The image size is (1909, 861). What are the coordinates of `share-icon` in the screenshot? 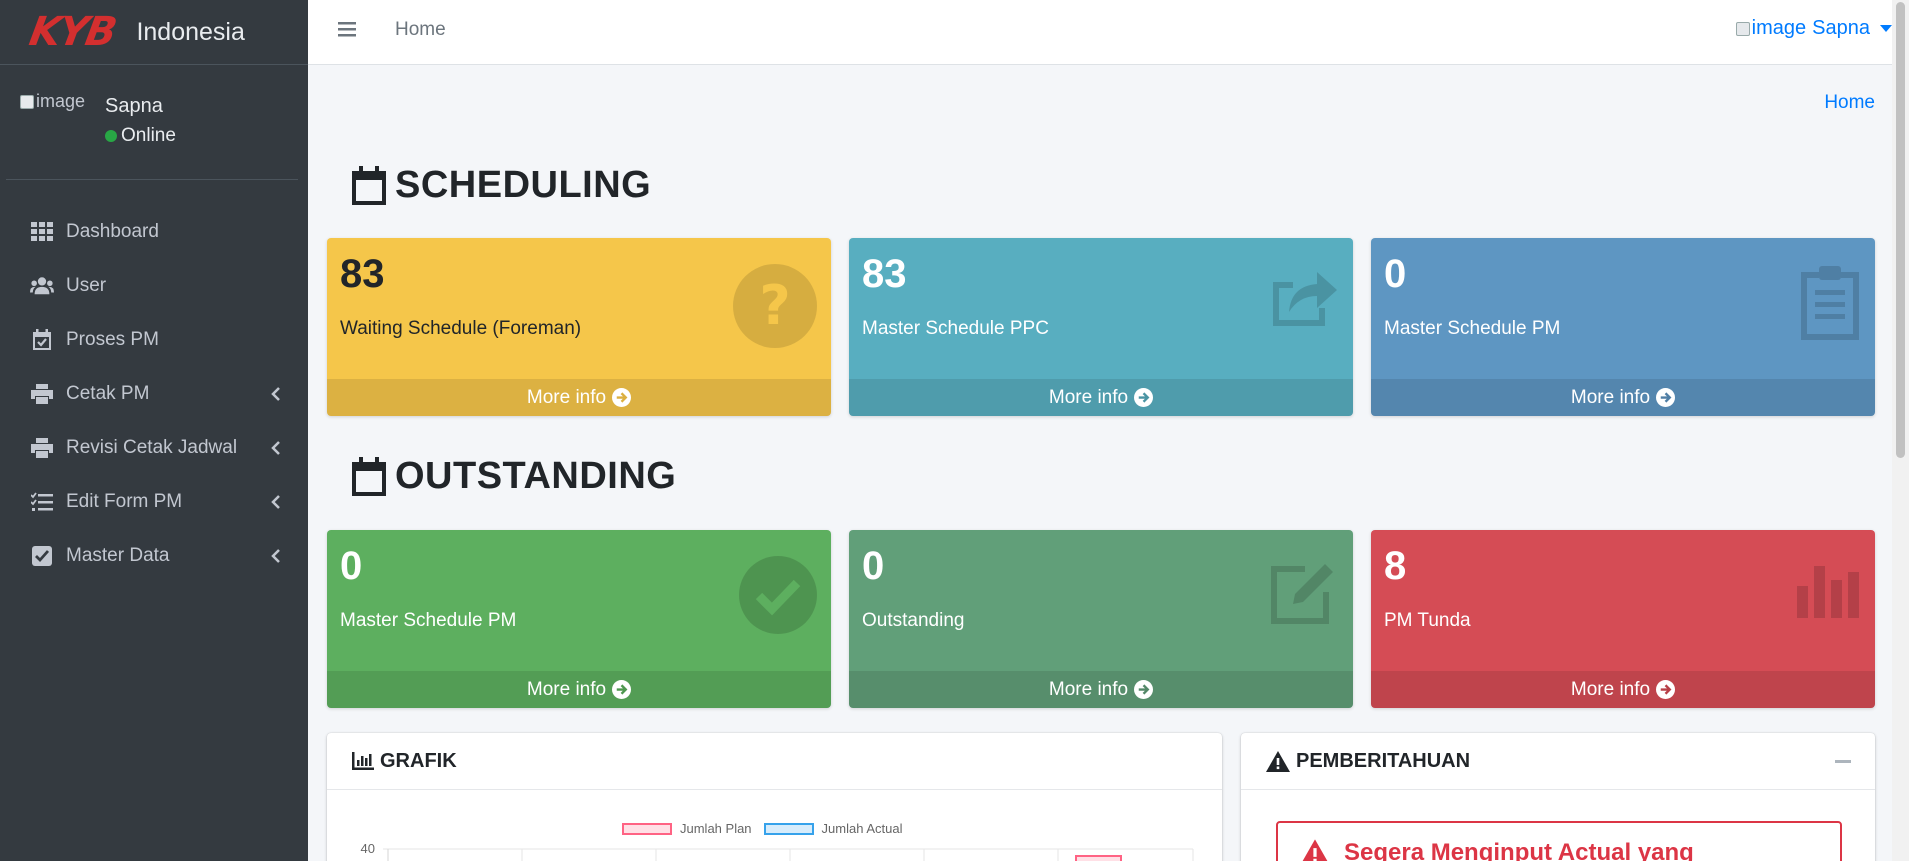 It's located at (1304, 298).